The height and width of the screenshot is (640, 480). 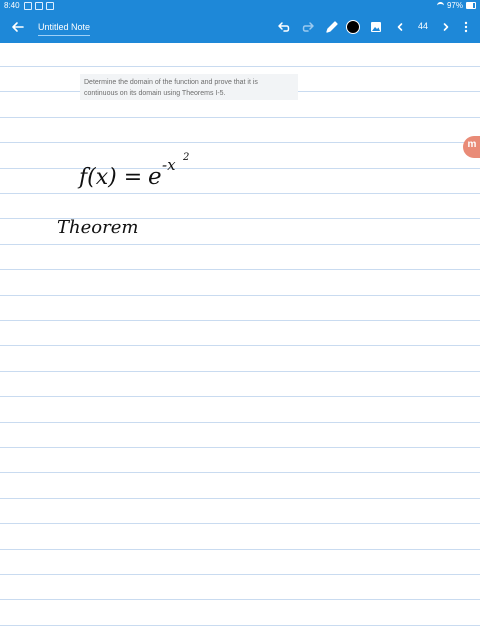 What do you see at coordinates (240, 27) in the screenshot?
I see `app-toolbar: Untitled Note 44` at bounding box center [240, 27].